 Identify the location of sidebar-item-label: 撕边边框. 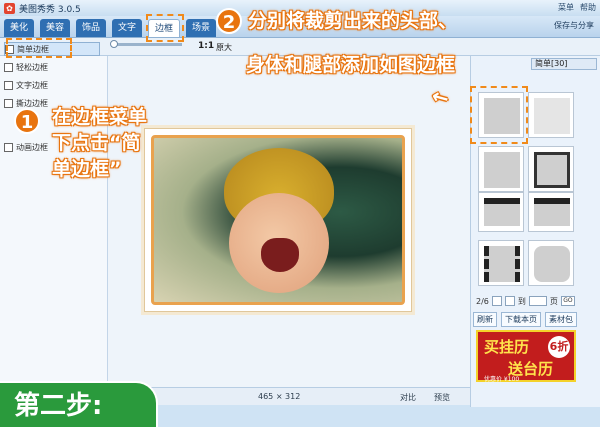
(32, 103).